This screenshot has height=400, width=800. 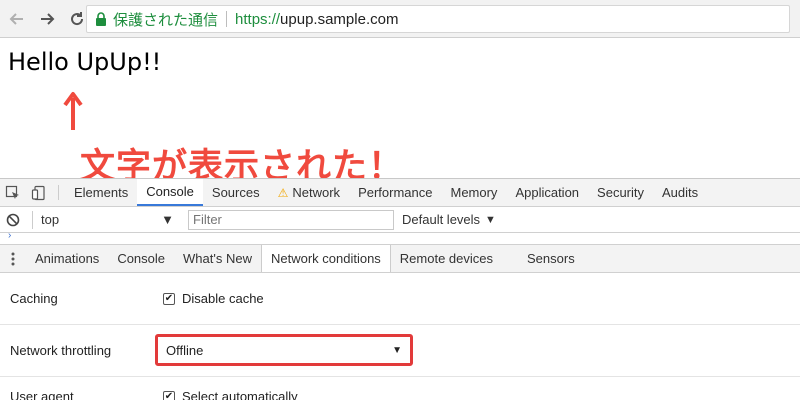 I want to click on caching-row: Caching ✔ Disable cache, so click(x=400, y=299).